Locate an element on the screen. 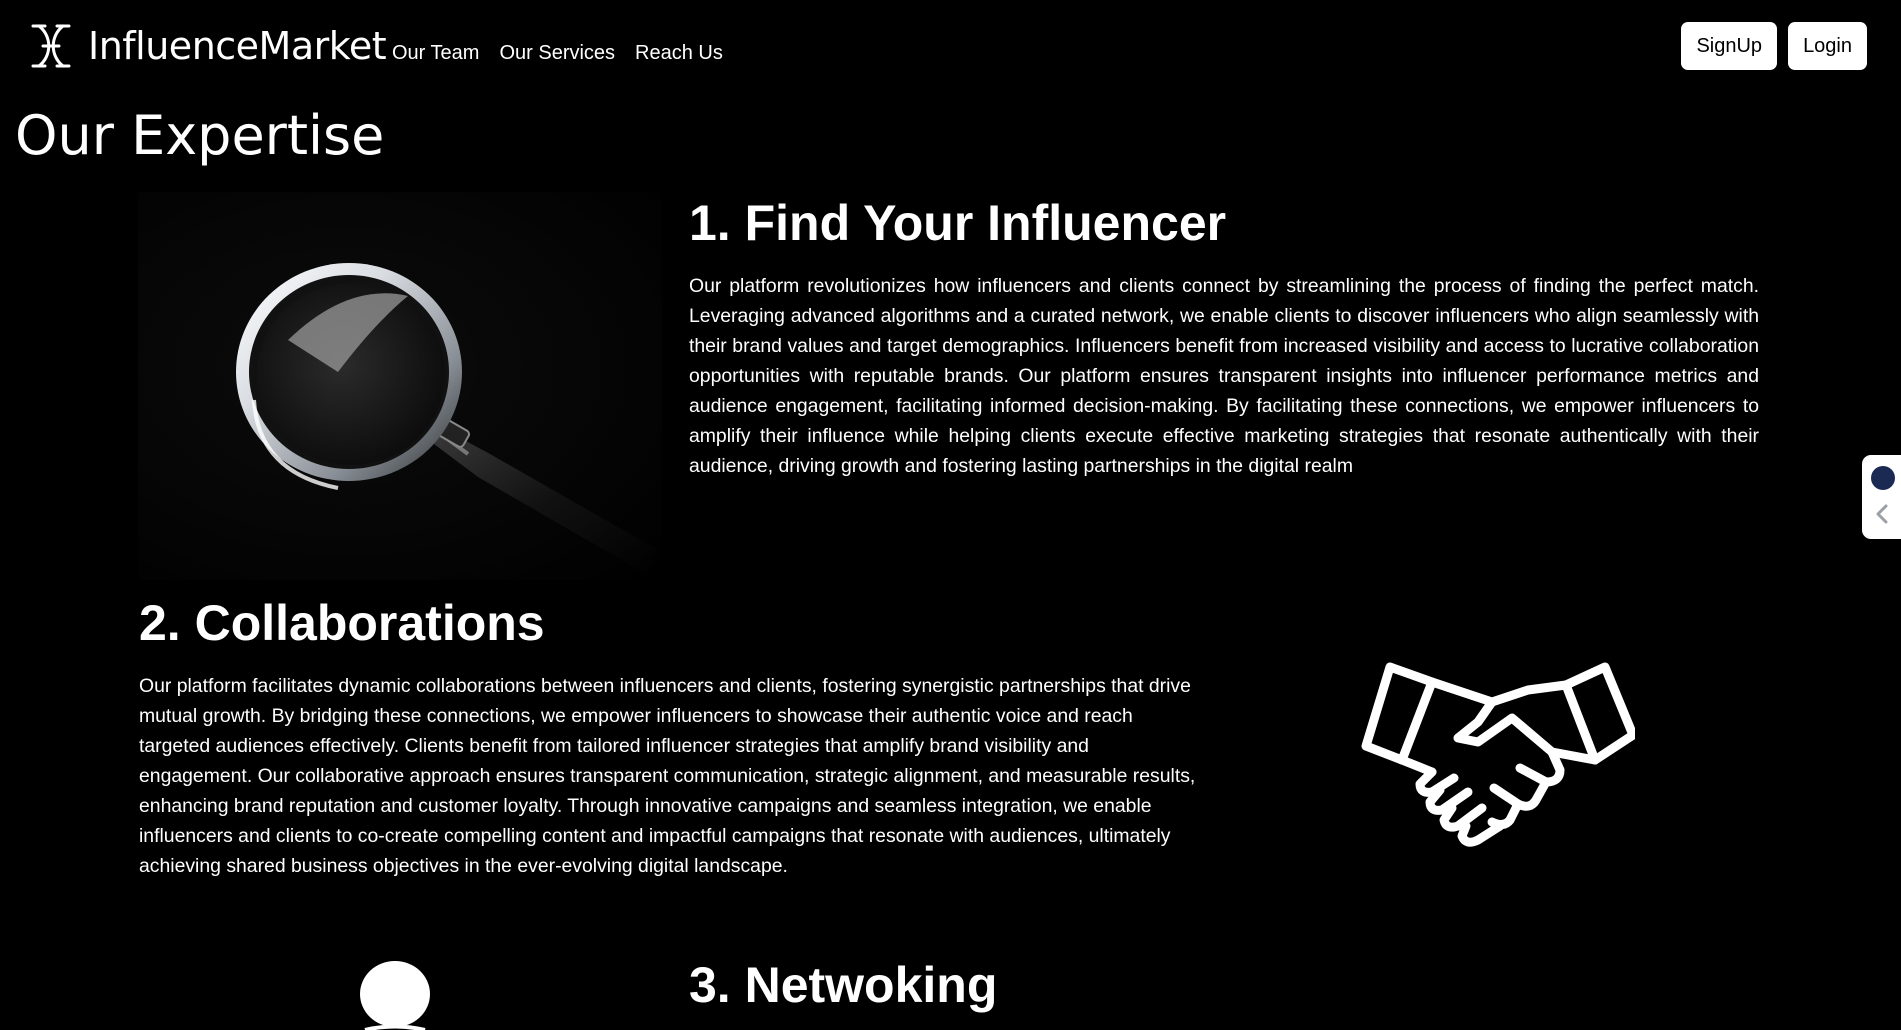  nav-link-our-services: Our Services is located at coordinates (557, 53).